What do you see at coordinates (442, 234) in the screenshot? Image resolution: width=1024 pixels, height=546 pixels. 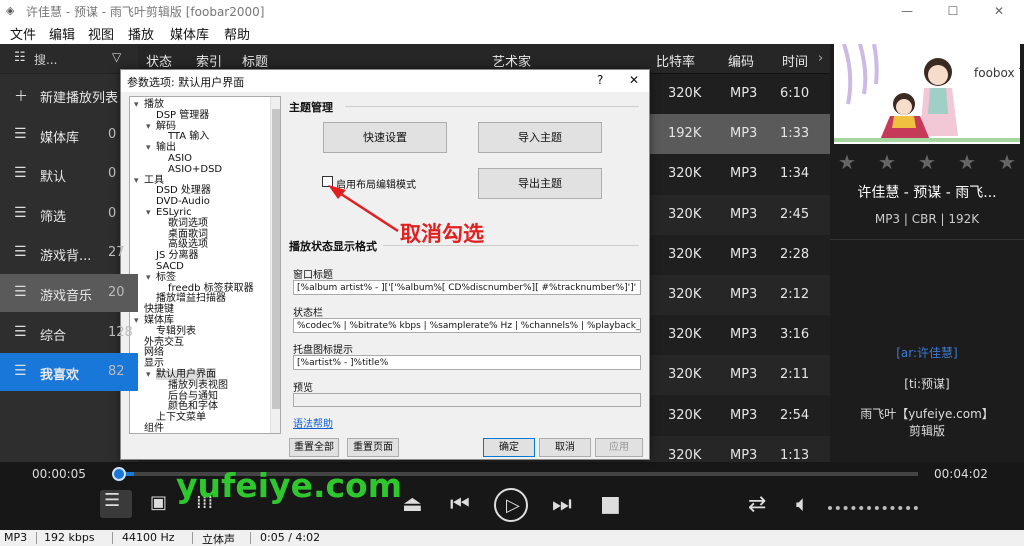 I see `annotation-label: 取消勾选` at bounding box center [442, 234].